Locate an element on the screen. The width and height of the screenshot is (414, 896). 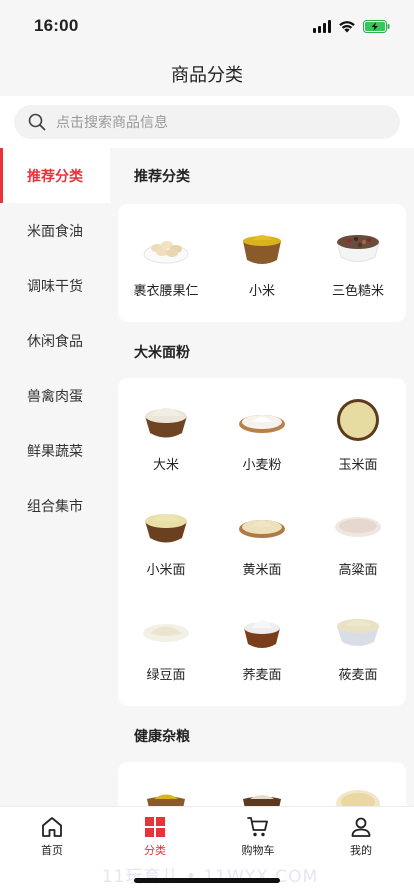
cashew-bowl-icon is located at coordinates (166, 252).